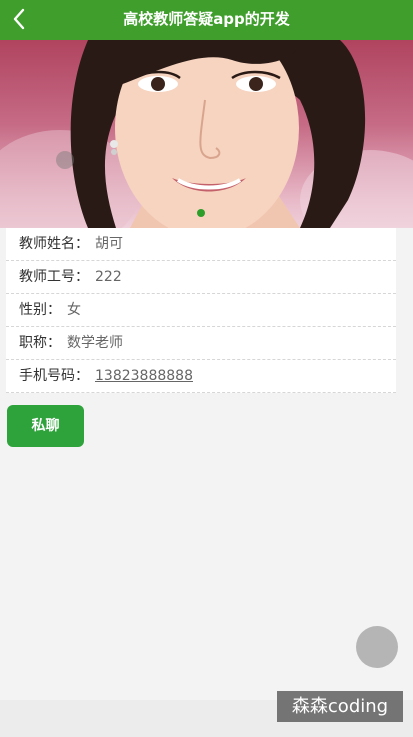 The width and height of the screenshot is (413, 737). Describe the element at coordinates (40, 343) in the screenshot. I see `field-label: 职称：` at that location.